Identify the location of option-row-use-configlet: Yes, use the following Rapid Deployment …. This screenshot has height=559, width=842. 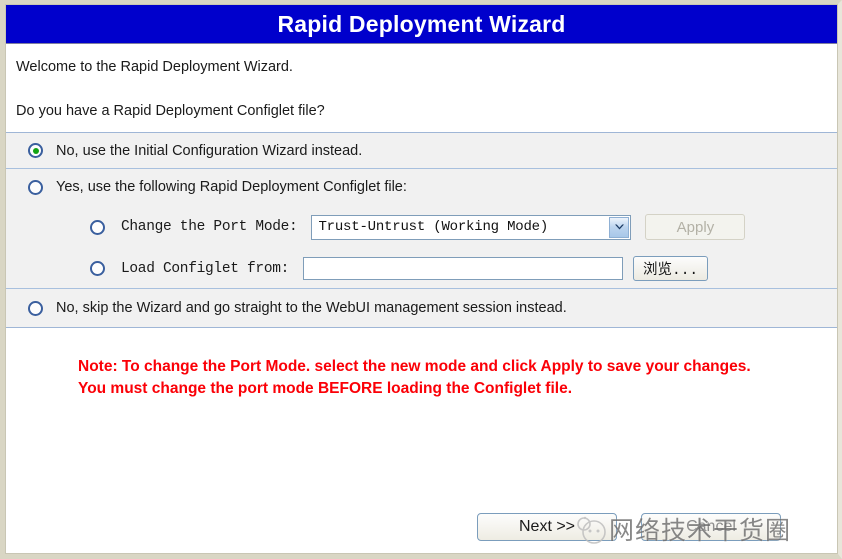
(421, 187).